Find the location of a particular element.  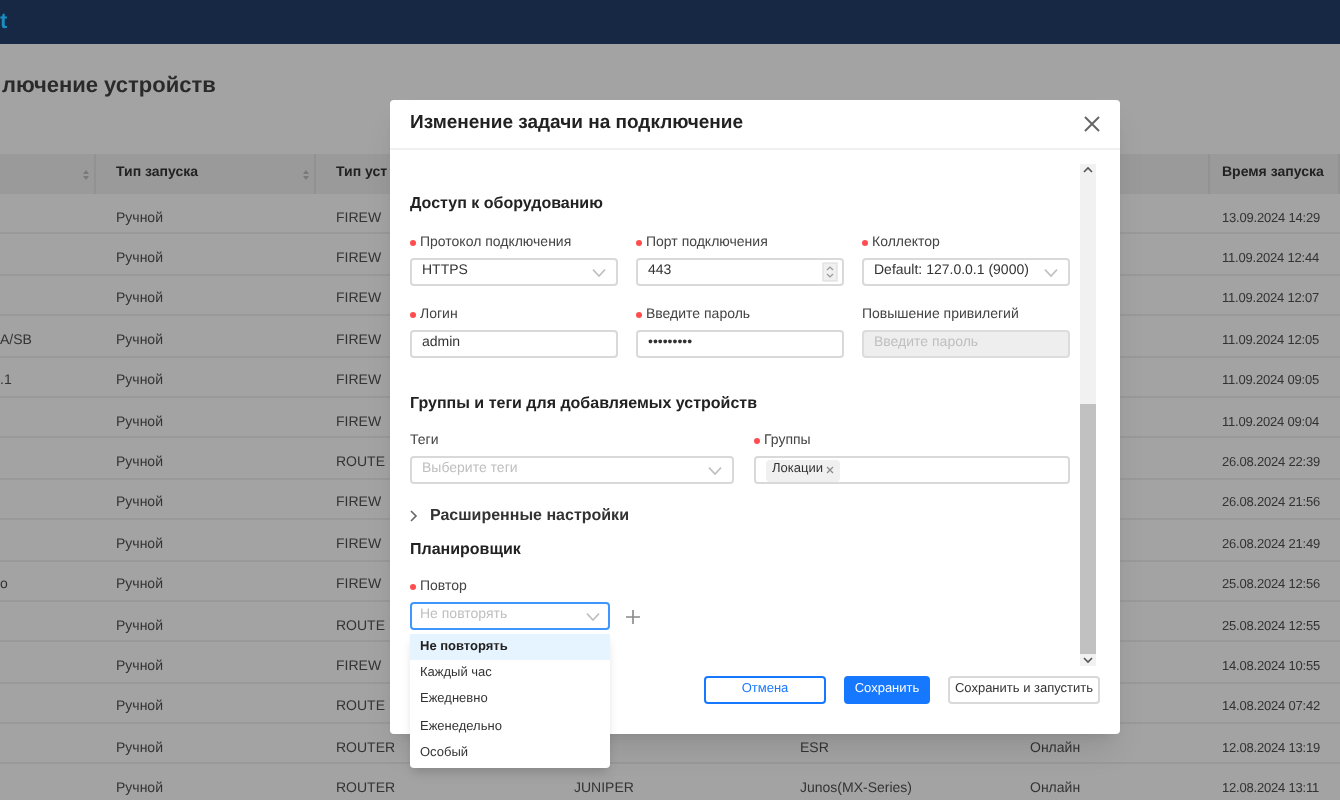

section-heading: Доступ к оборудованию is located at coordinates (507, 204).